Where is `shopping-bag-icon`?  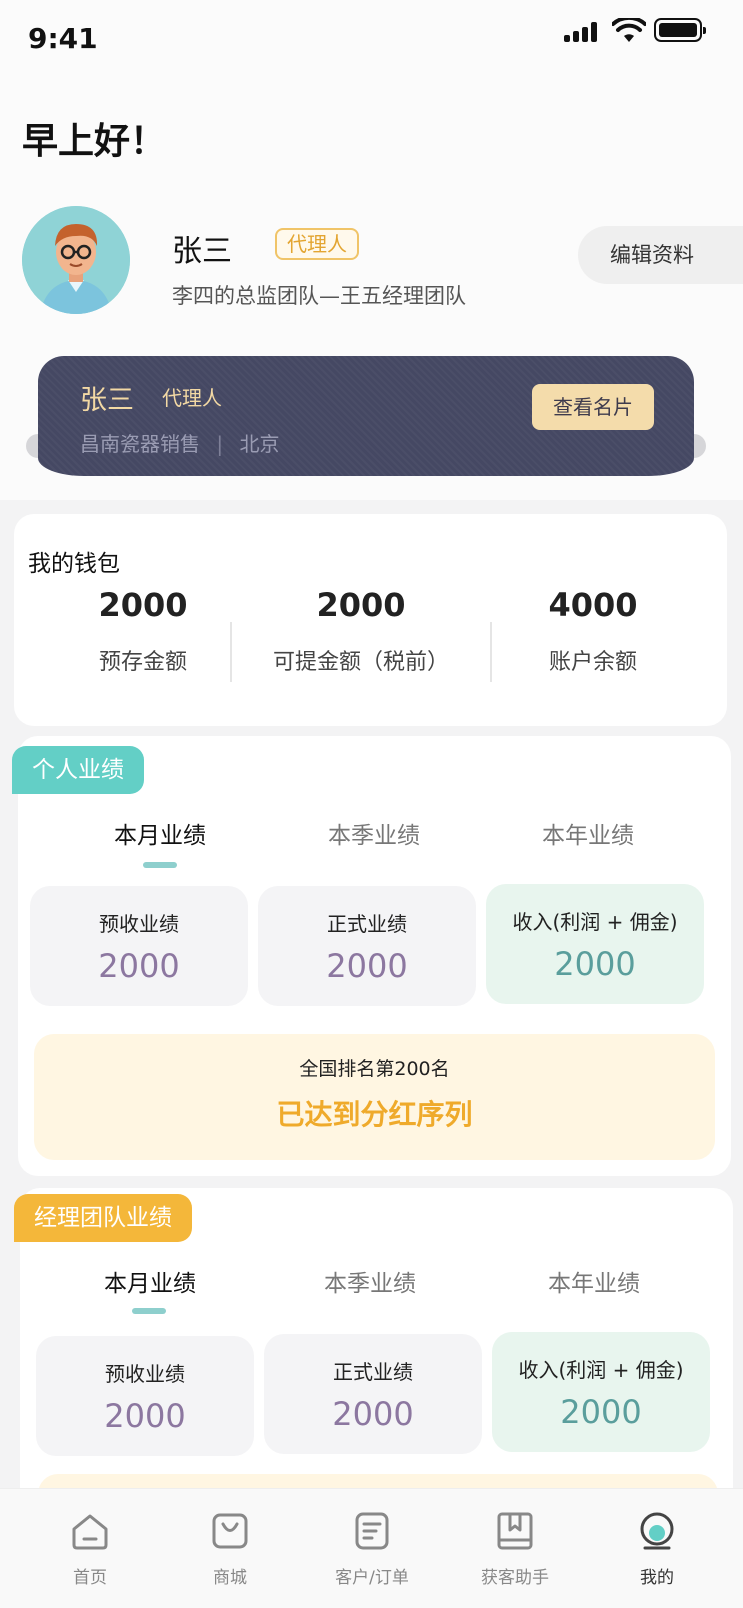 shopping-bag-icon is located at coordinates (230, 1531).